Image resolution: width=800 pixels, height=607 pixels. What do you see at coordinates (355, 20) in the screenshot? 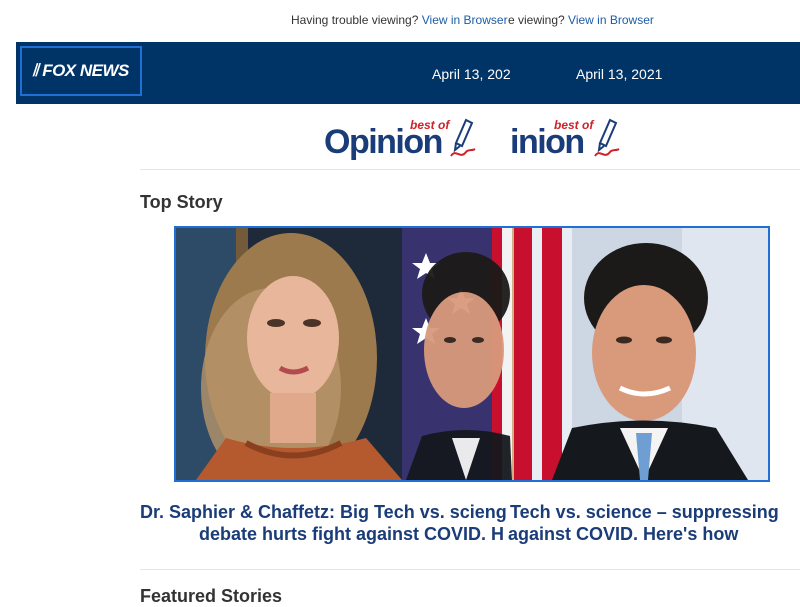
I see `preheader-text: Having trouble viewing?` at bounding box center [355, 20].